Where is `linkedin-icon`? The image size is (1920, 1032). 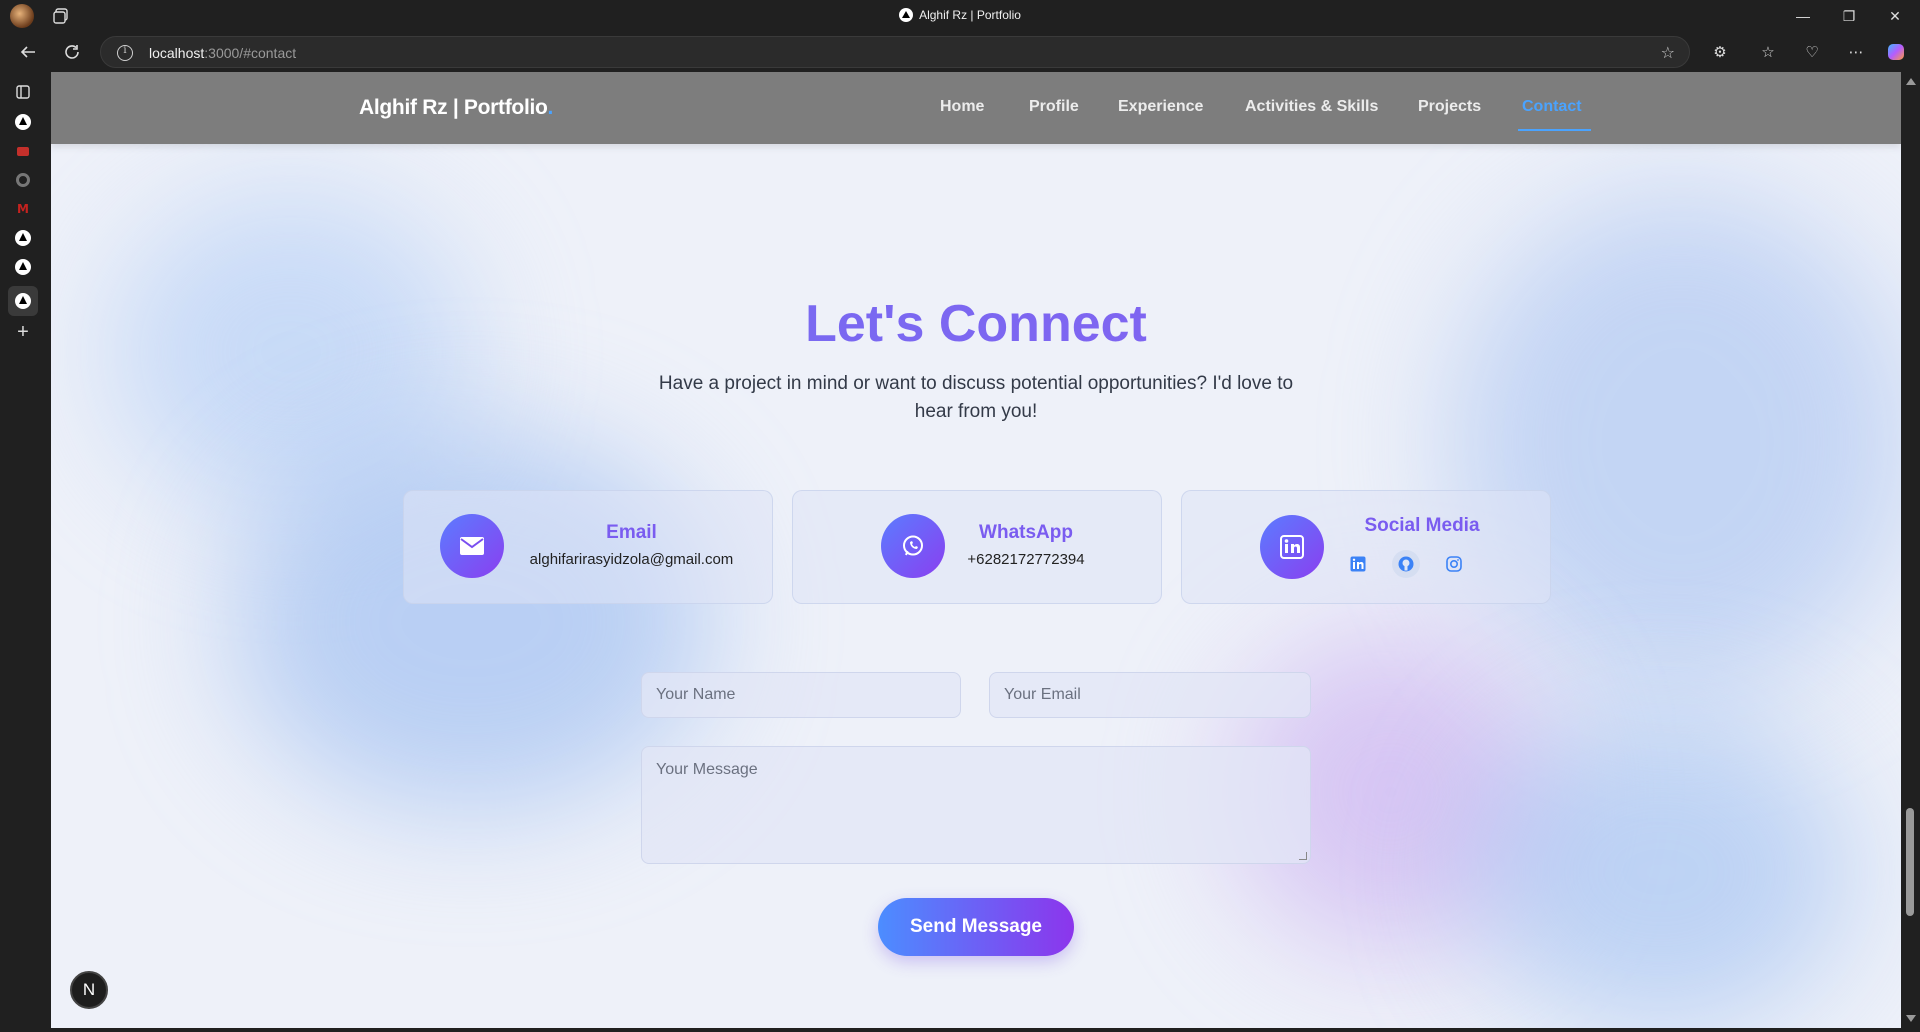
linkedin-icon is located at coordinates (1292, 547).